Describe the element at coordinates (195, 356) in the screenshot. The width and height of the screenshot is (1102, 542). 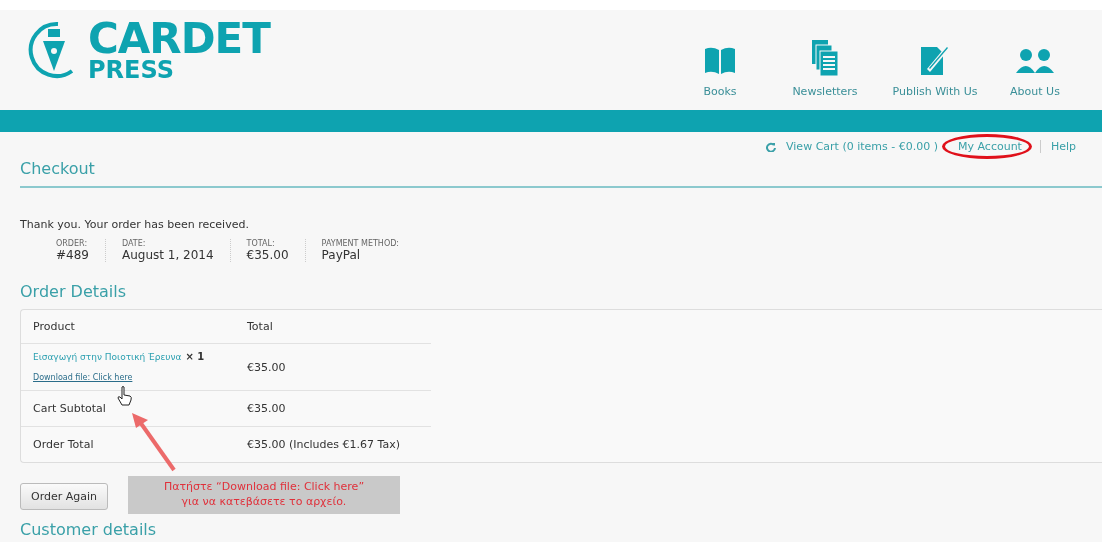
I see `quantity: × 1` at that location.